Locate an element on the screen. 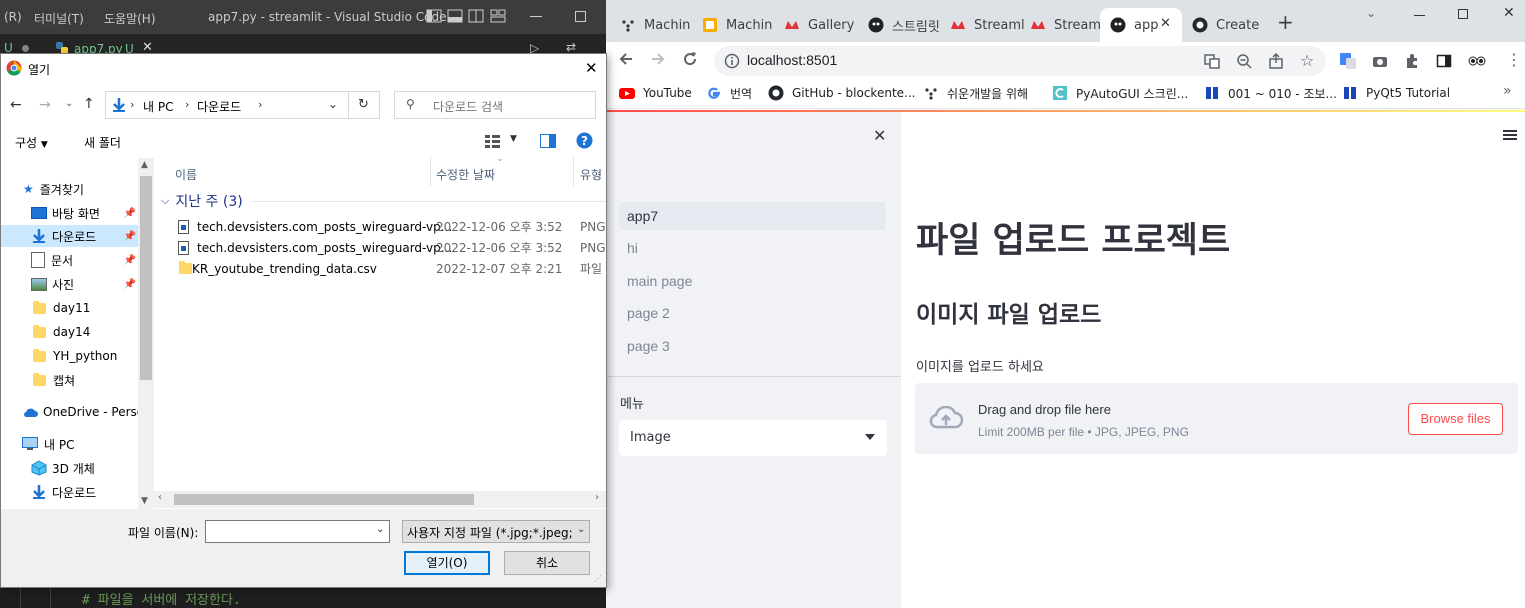  breadcrumb-item-mypc: 내 PC is located at coordinates (158, 106).